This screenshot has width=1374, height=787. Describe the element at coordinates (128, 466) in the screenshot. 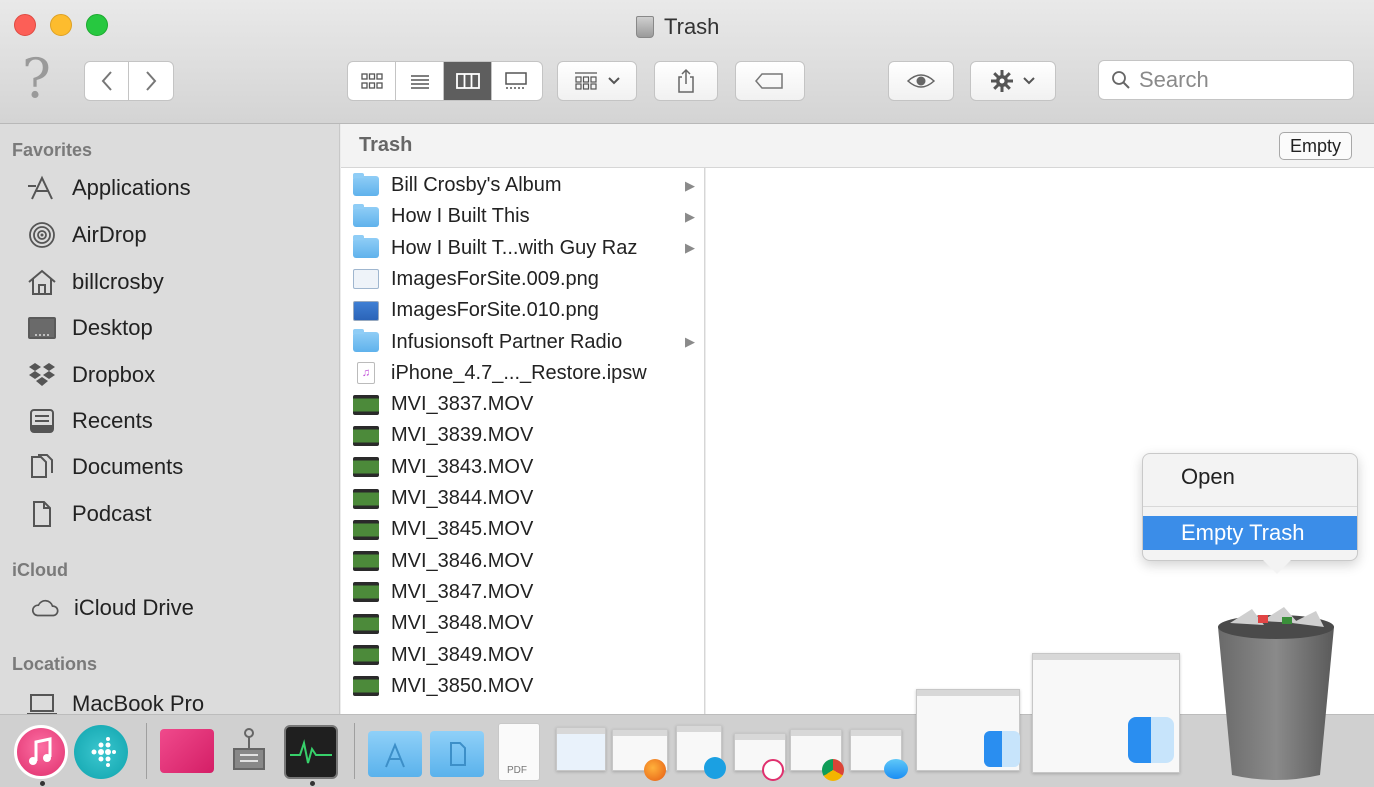

I see `sidebar-item-label: Documents` at that location.